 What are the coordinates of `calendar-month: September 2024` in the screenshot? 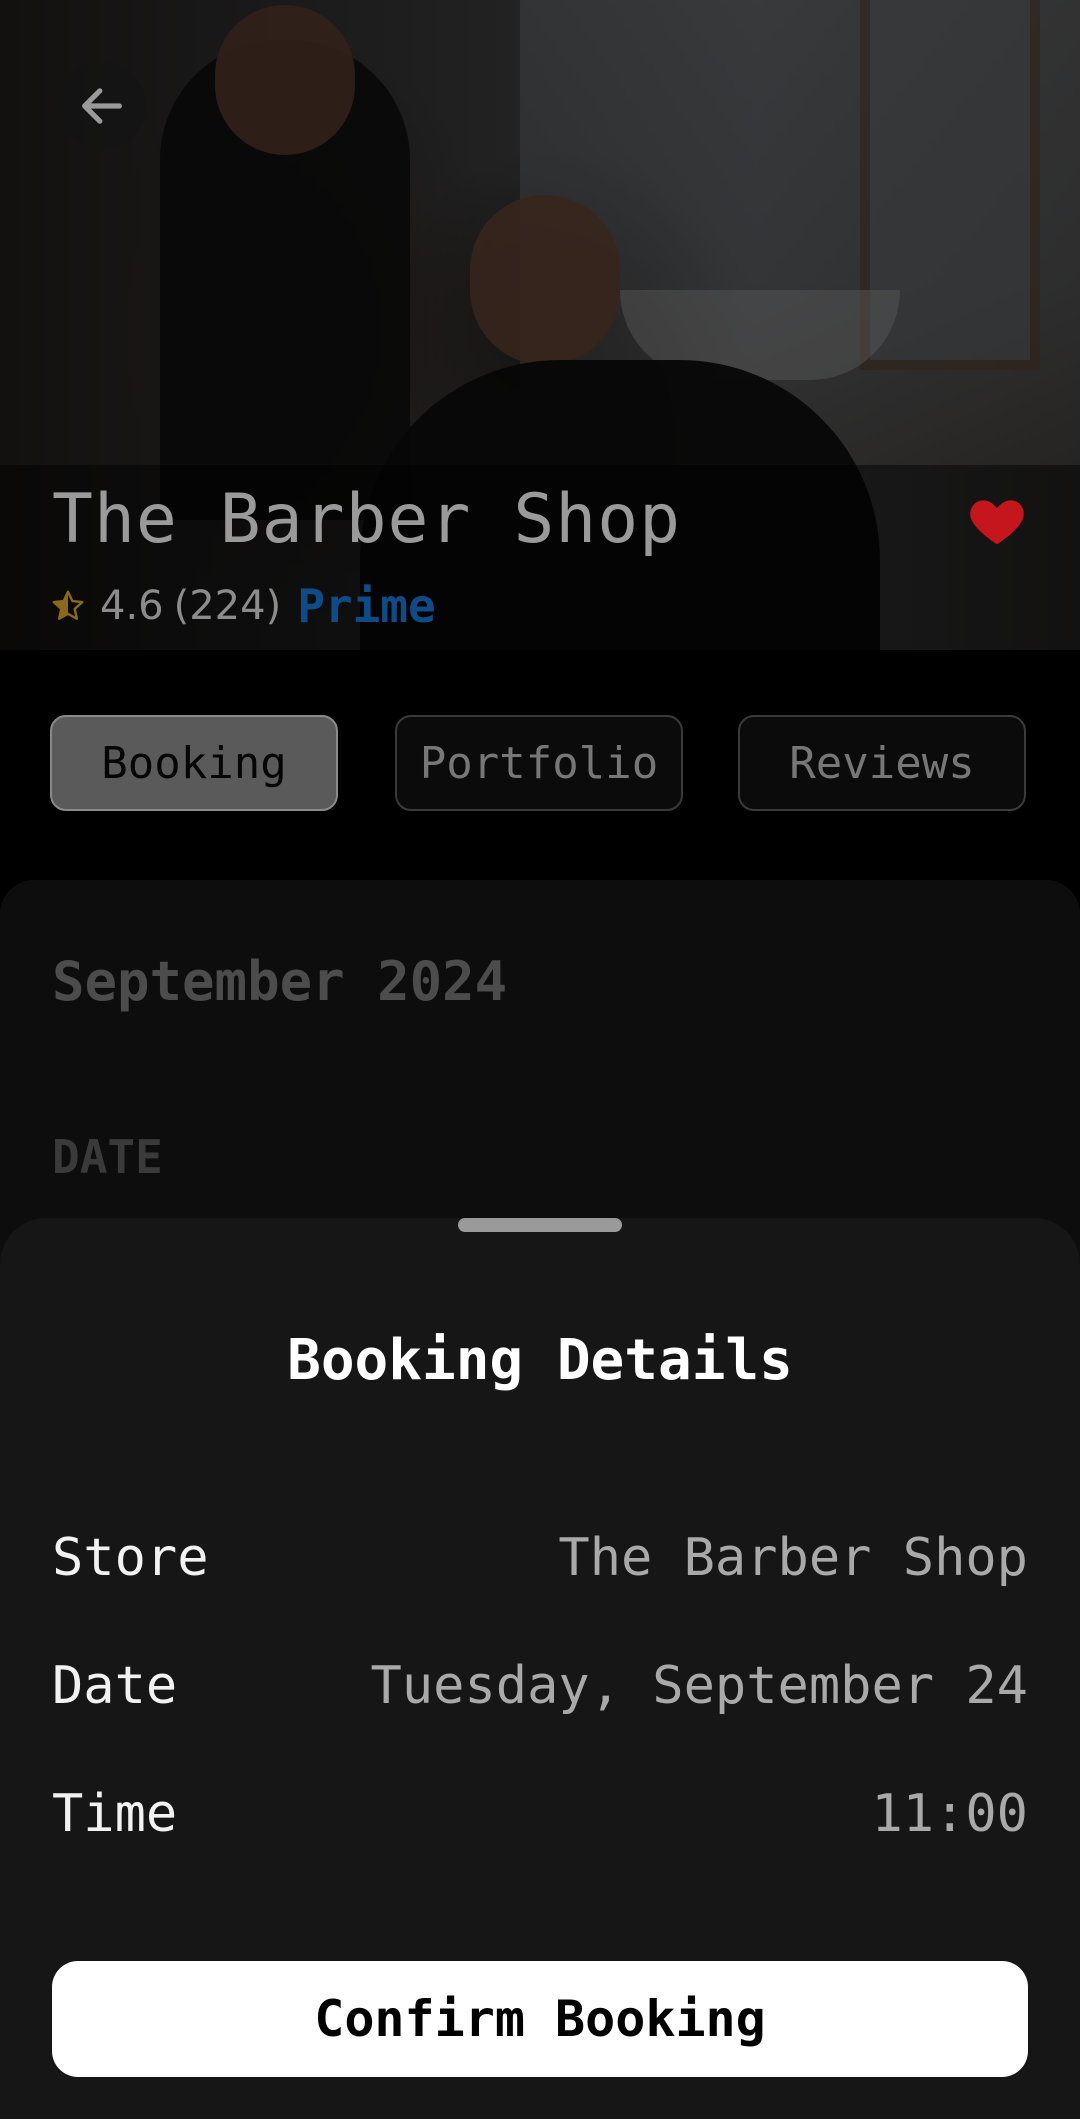 It's located at (280, 981).